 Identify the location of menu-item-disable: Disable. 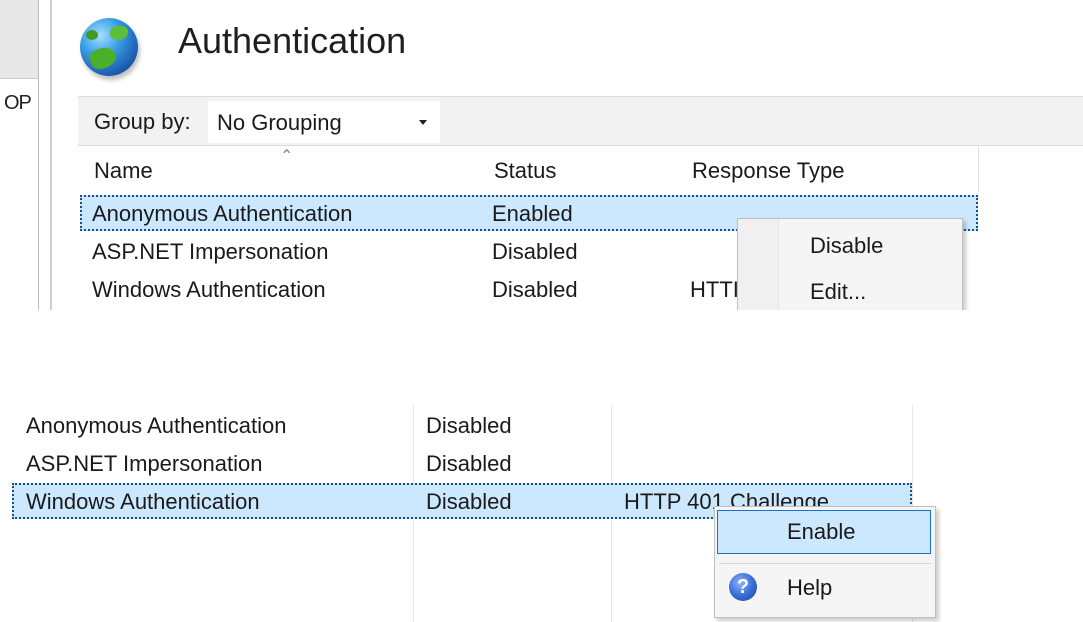
(846, 246).